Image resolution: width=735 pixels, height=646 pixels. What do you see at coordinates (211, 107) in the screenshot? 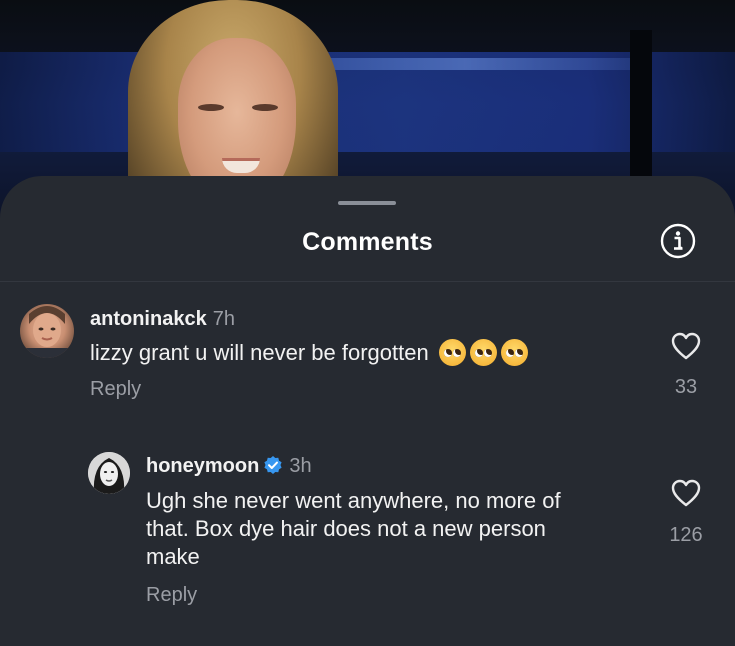
I see `person-eye-left` at bounding box center [211, 107].